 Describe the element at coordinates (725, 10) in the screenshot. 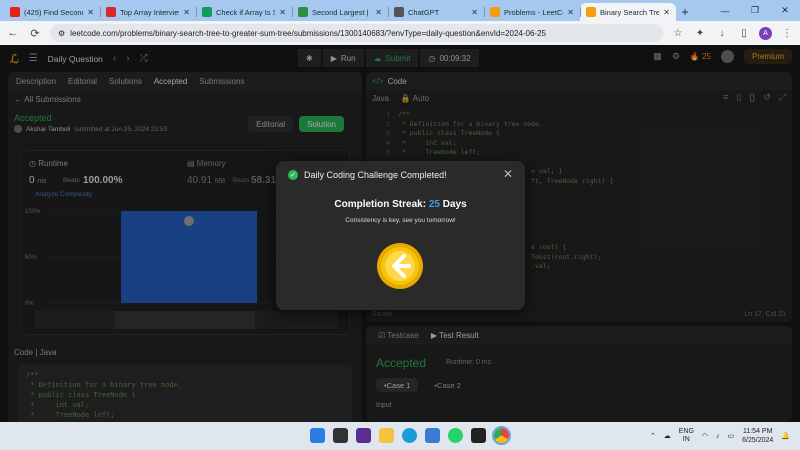

I see `minimize-icon: —` at that location.